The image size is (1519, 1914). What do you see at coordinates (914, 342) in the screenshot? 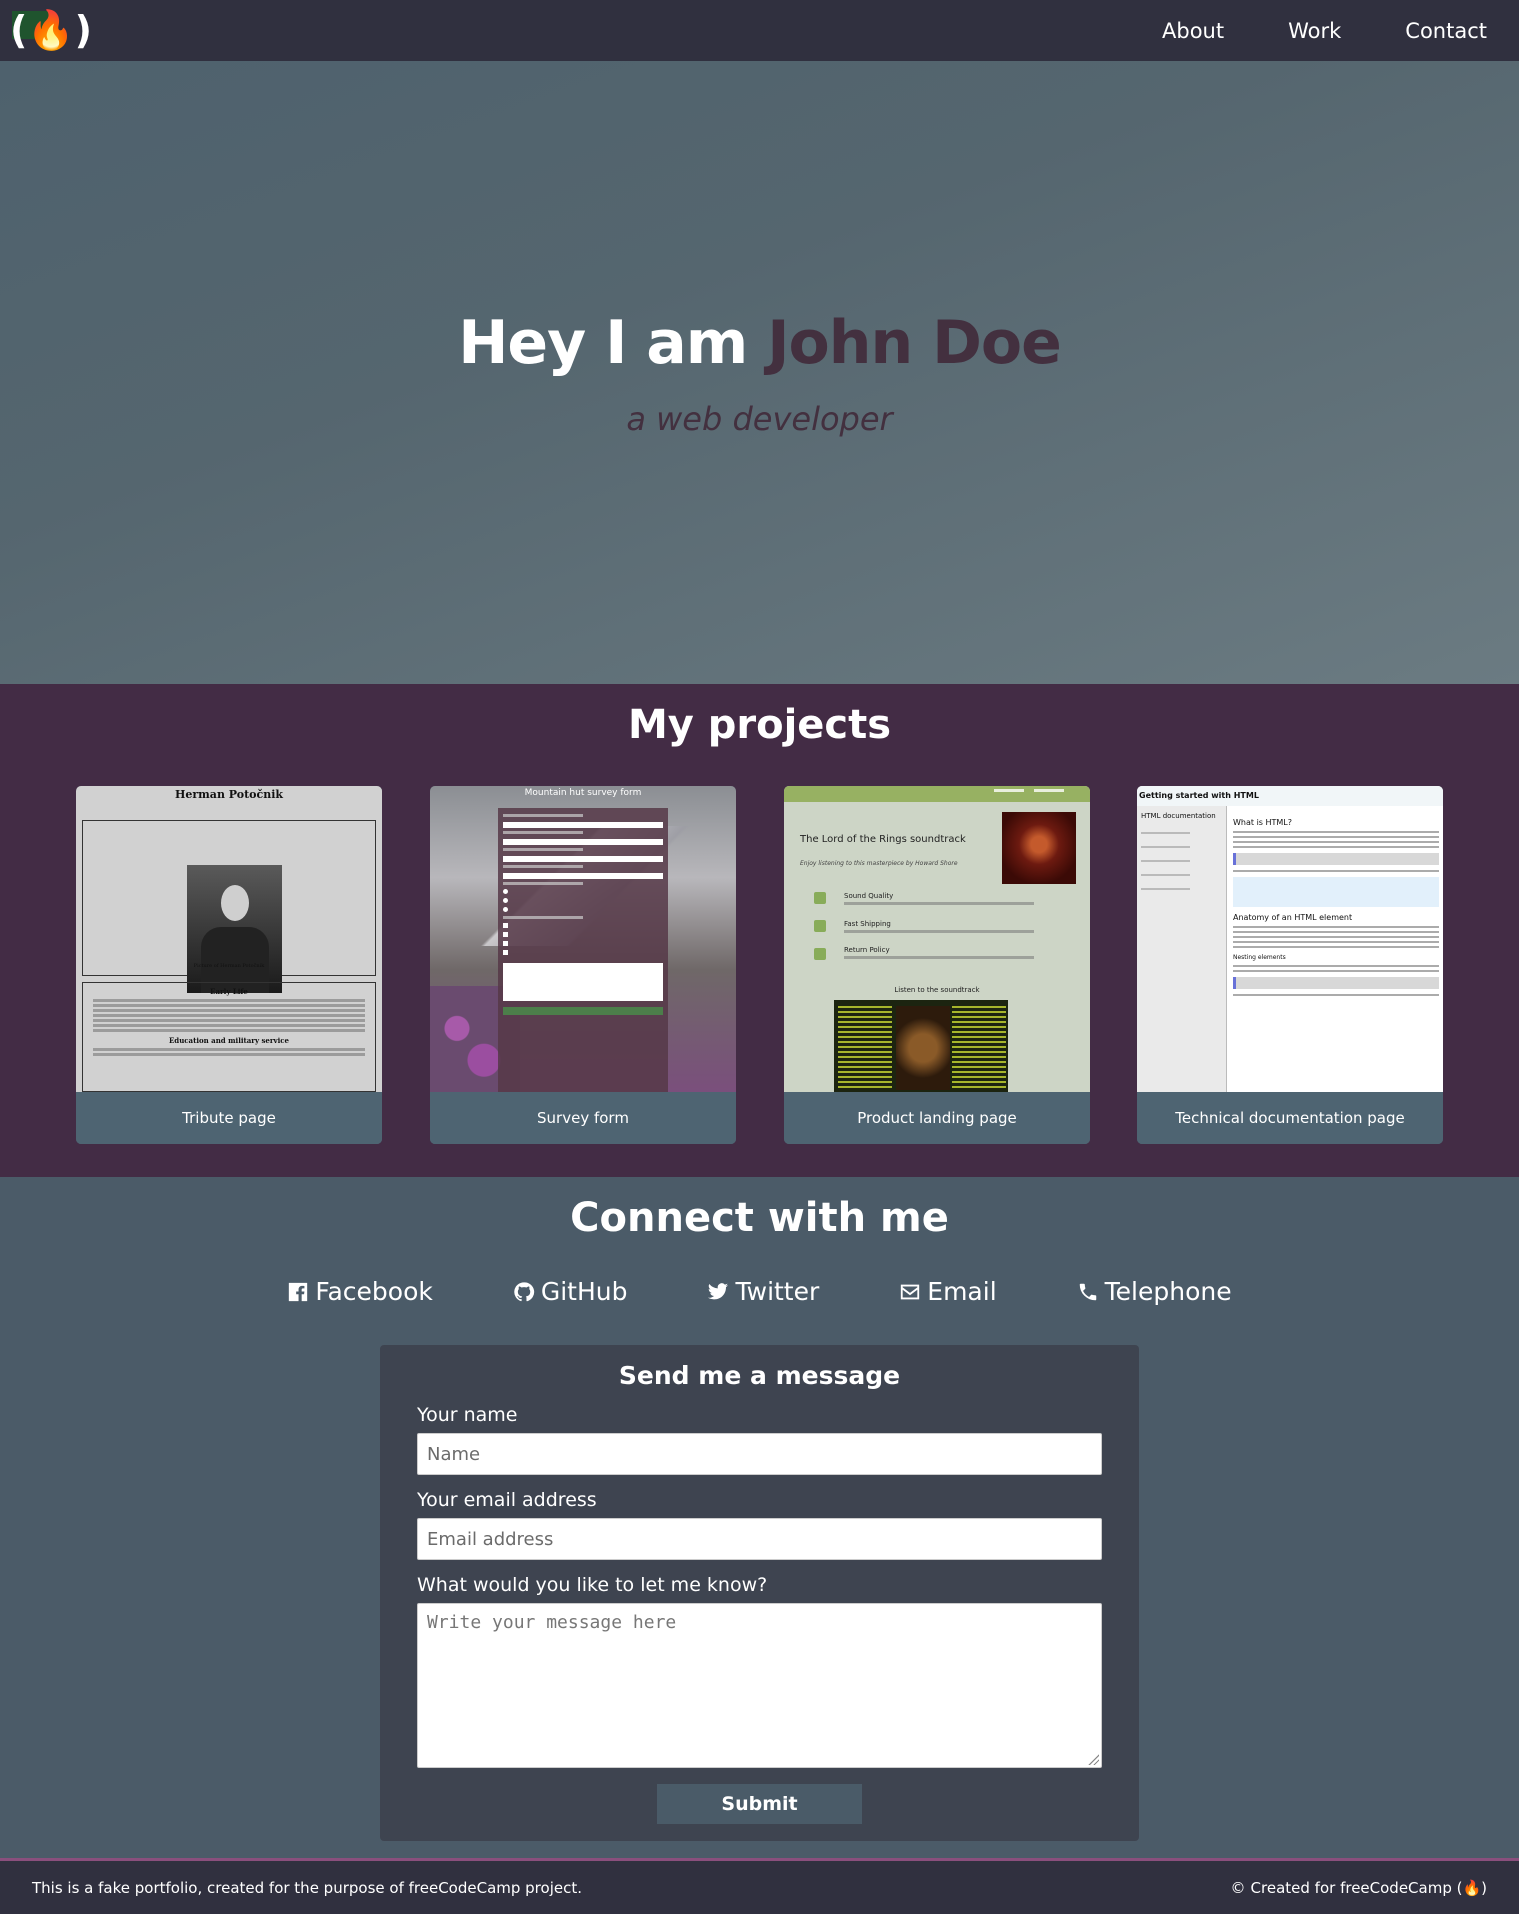
I see `hero-name: John Doe` at bounding box center [914, 342].